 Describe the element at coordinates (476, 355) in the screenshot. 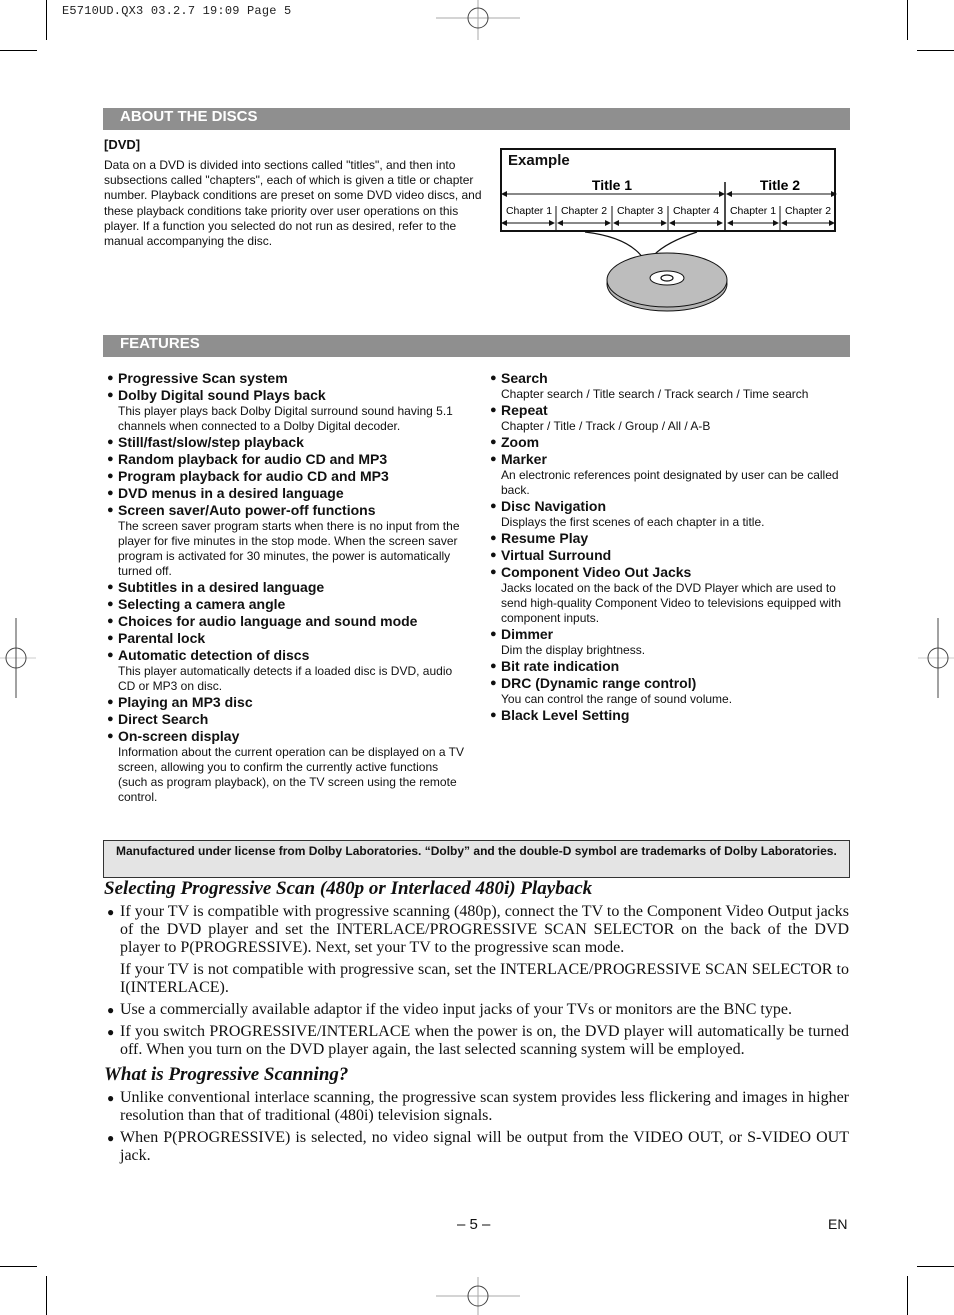

I see `section-underline` at that location.